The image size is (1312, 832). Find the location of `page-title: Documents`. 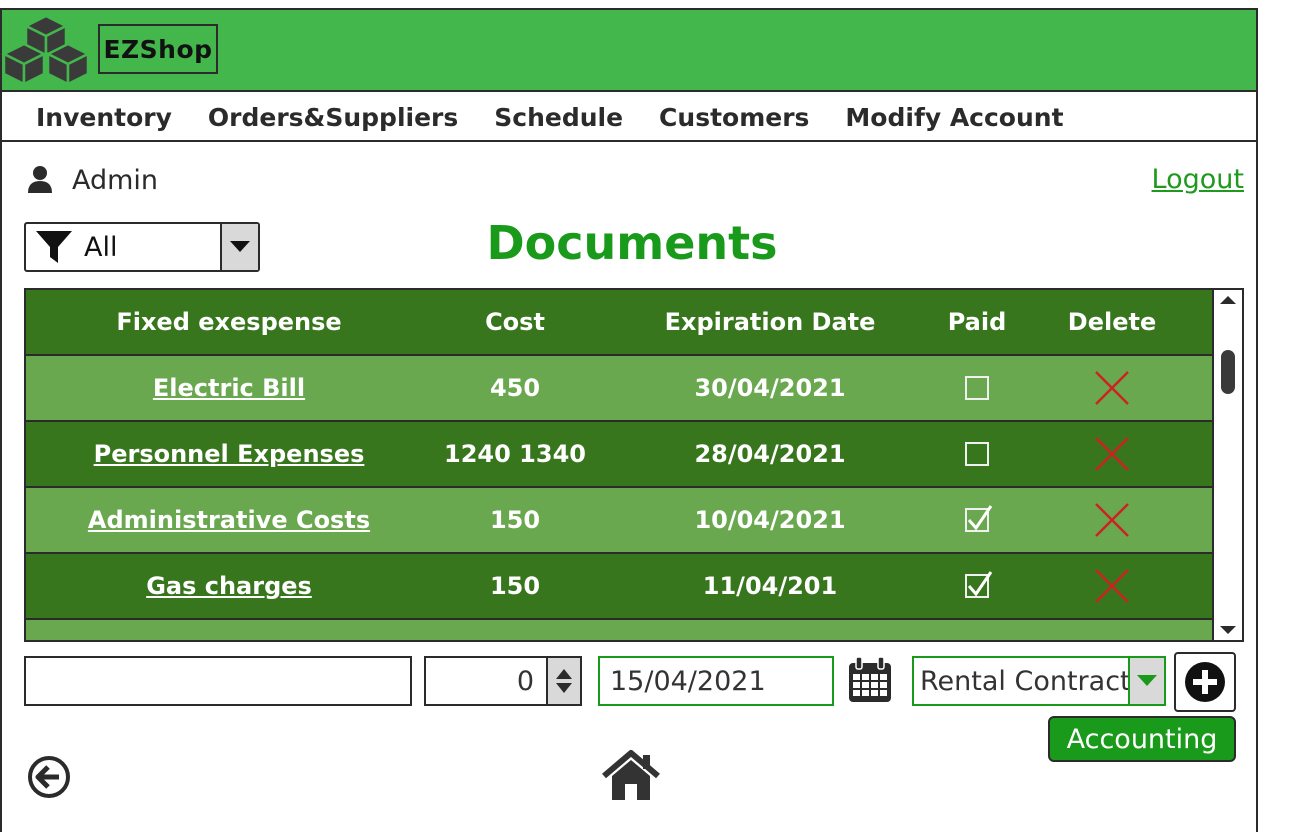

page-title: Documents is located at coordinates (632, 243).